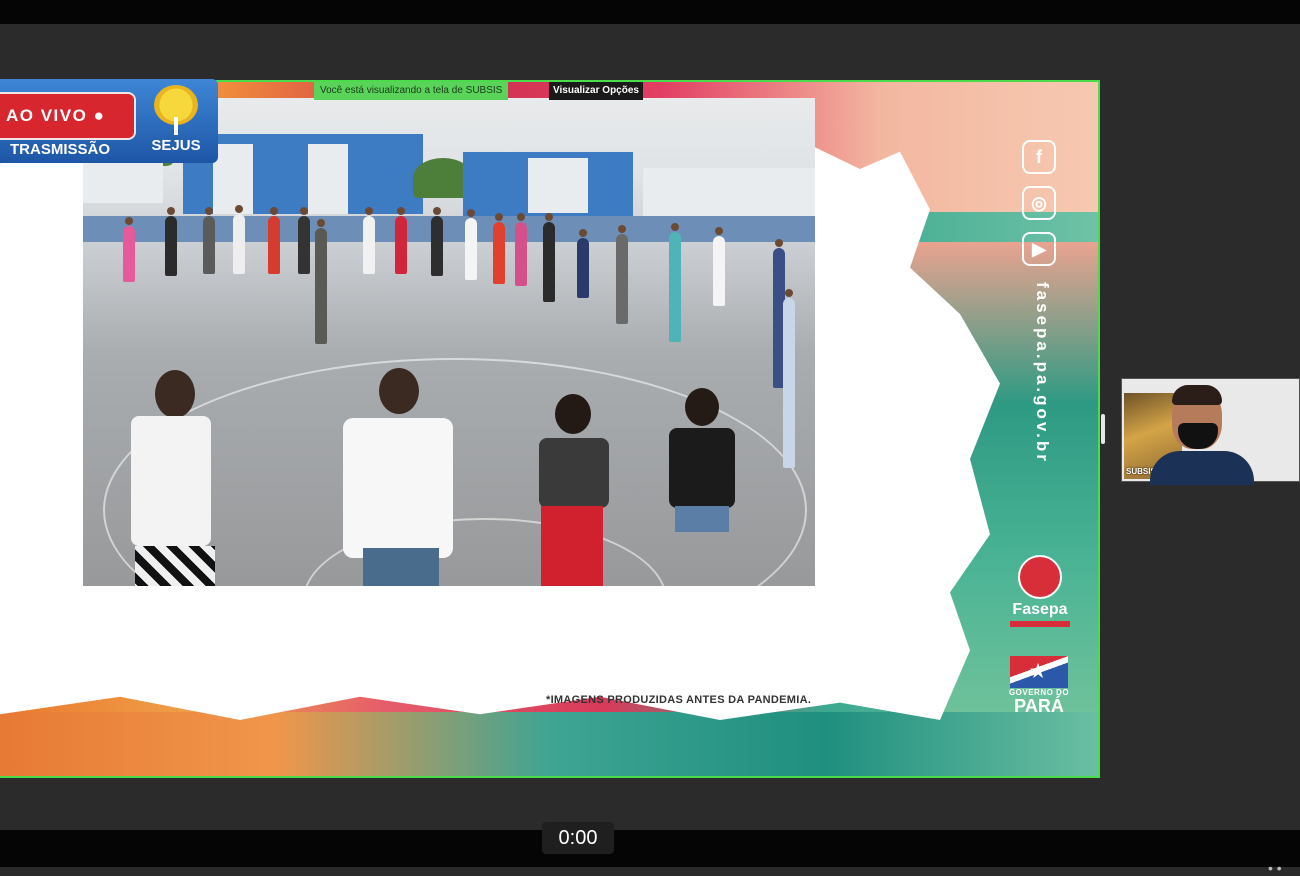  Describe the element at coordinates (449, 229) in the screenshot. I see `court-wall` at that location.